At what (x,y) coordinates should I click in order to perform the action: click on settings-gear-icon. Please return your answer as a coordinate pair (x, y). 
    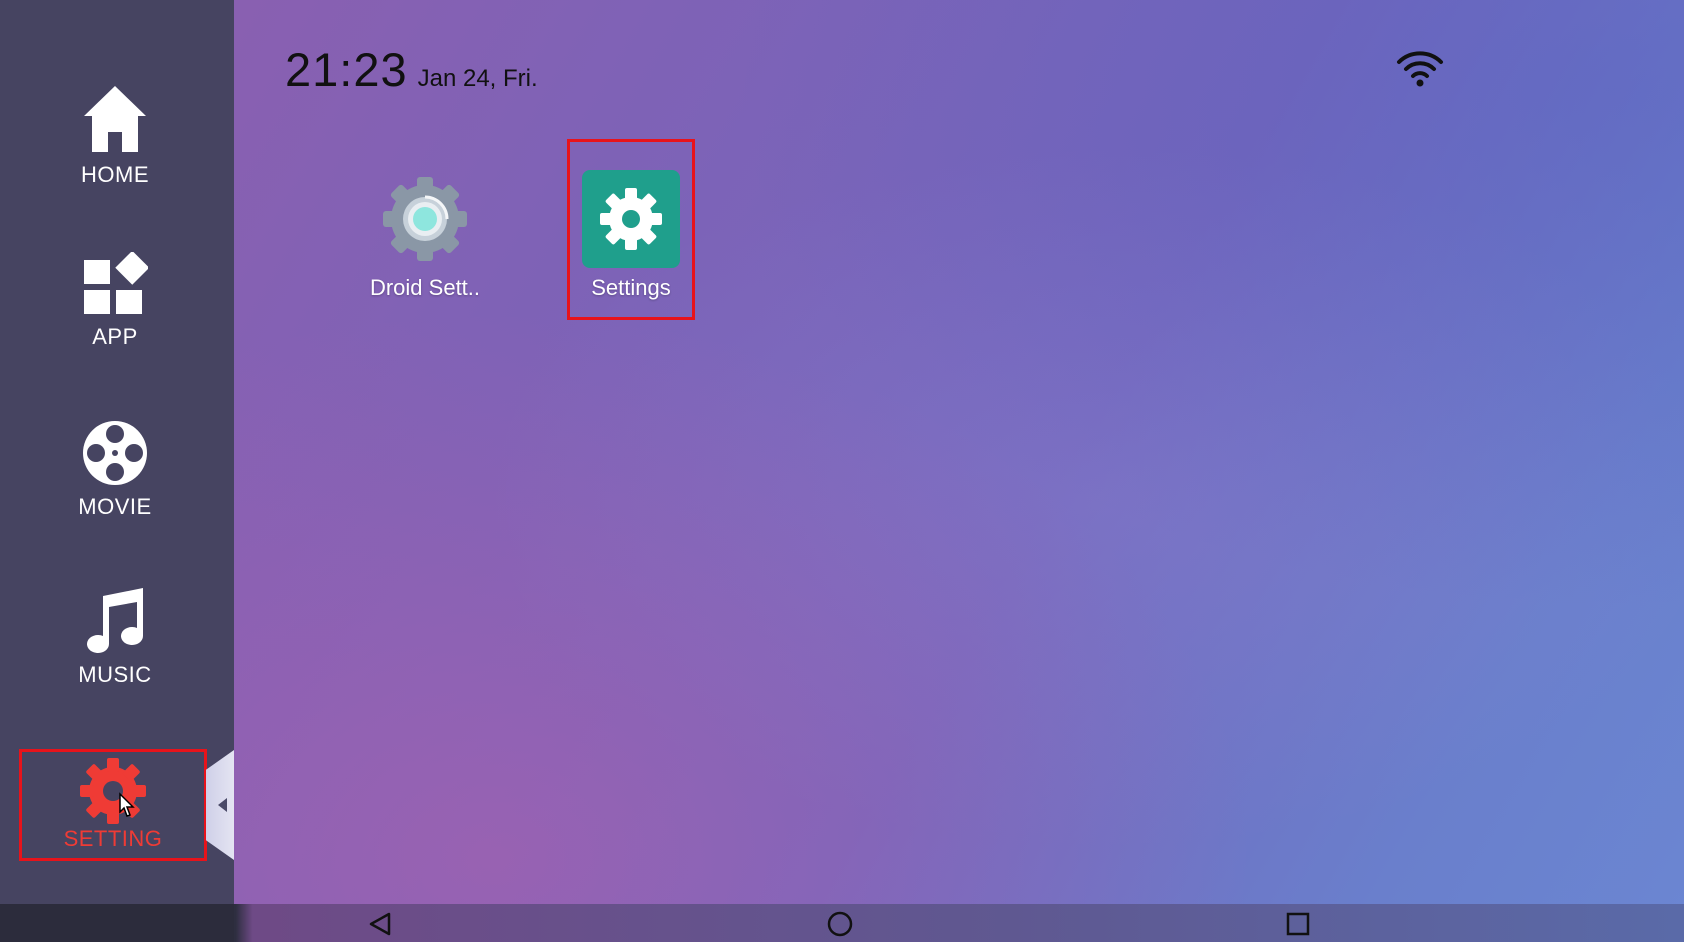
    Looking at the image, I should click on (631, 219).